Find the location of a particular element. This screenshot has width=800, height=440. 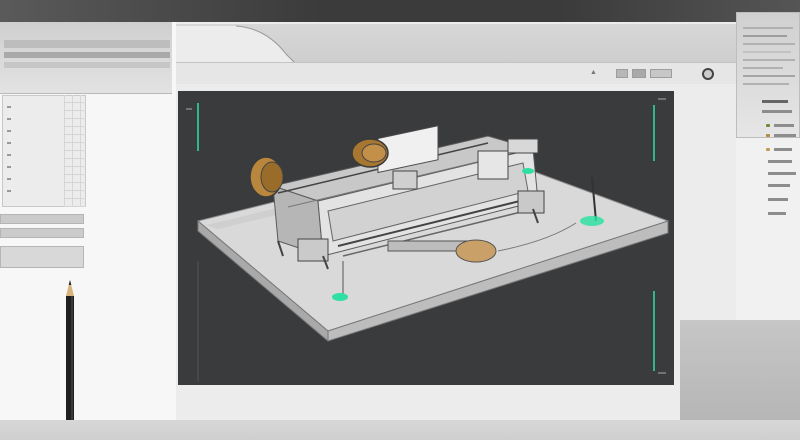

pencil-icon is located at coordinates (70, 355).